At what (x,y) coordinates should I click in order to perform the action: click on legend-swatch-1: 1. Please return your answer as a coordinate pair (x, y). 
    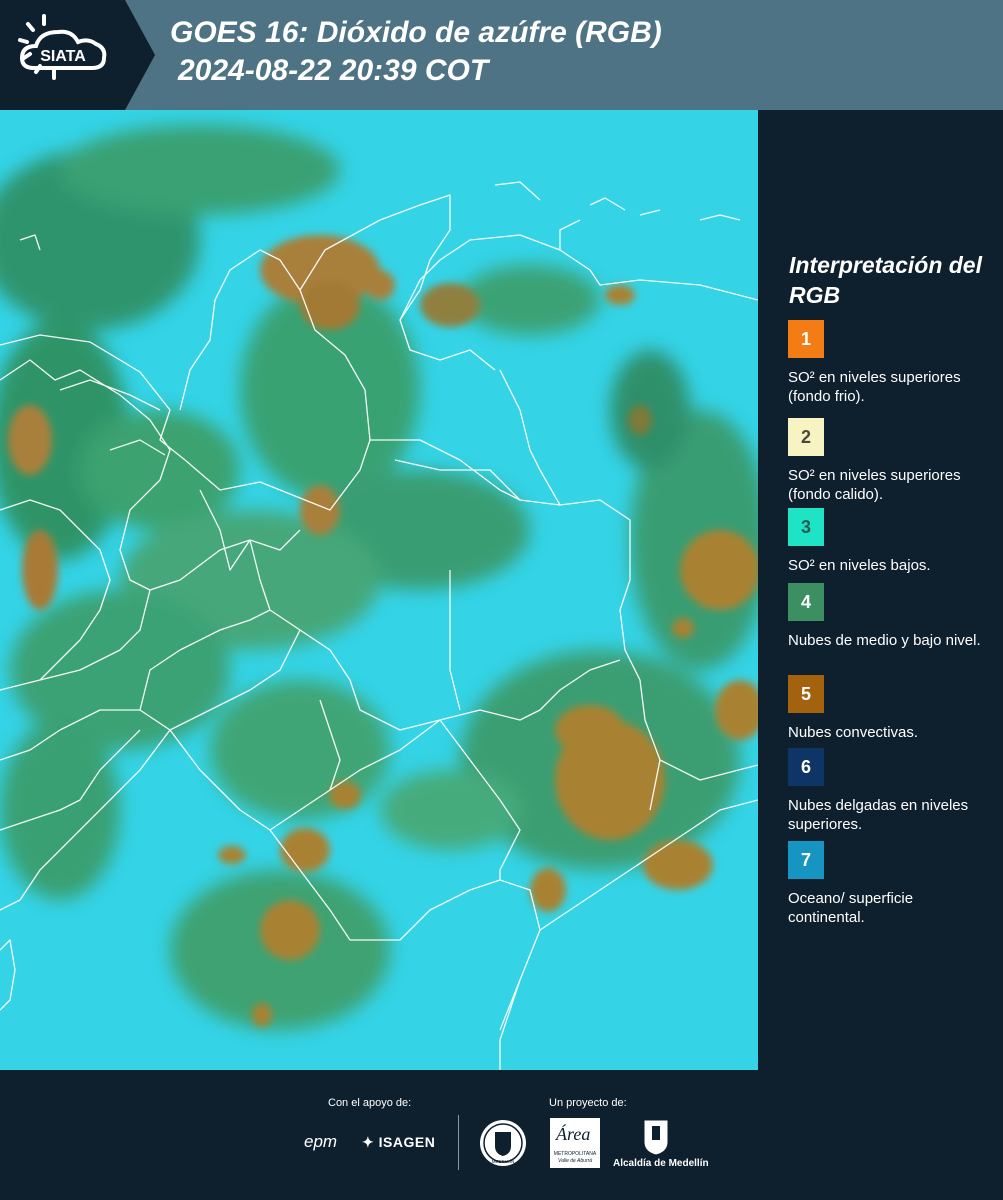
    Looking at the image, I should click on (806, 339).